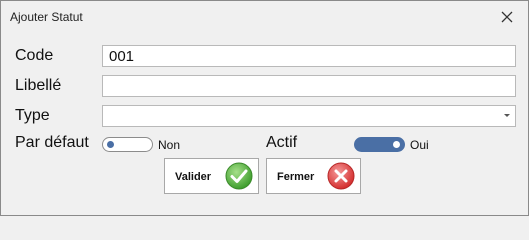 The height and width of the screenshot is (240, 529). What do you see at coordinates (46, 17) in the screenshot?
I see `dialog-title: Ajouter Statut` at bounding box center [46, 17].